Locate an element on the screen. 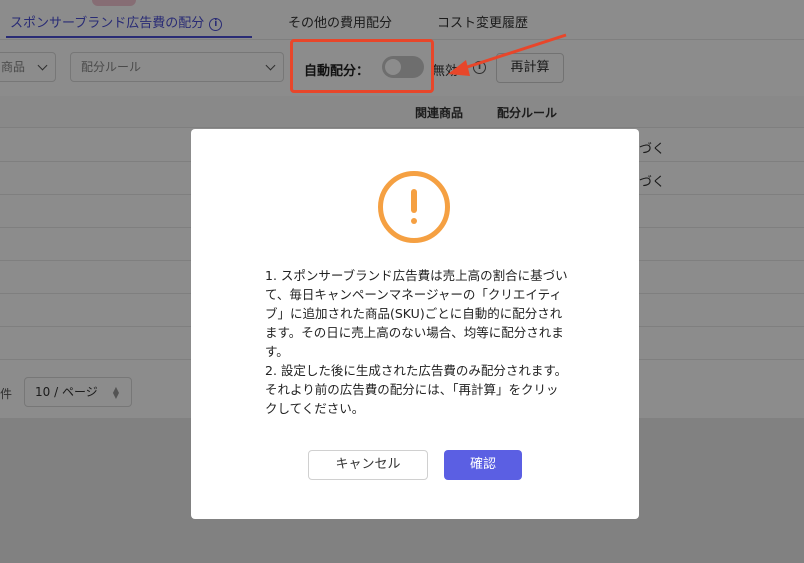 This screenshot has width=804, height=563. annotation-arrow-icon is located at coordinates (507, 54).